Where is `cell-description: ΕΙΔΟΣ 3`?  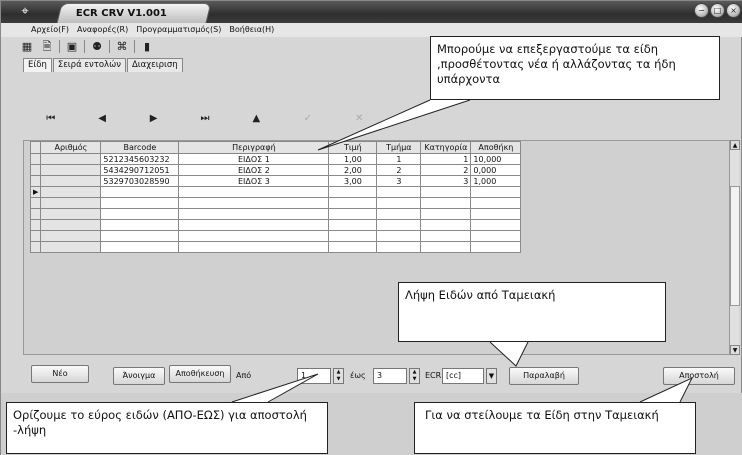 cell-description: ΕΙΔΟΣ 3 is located at coordinates (254, 181).